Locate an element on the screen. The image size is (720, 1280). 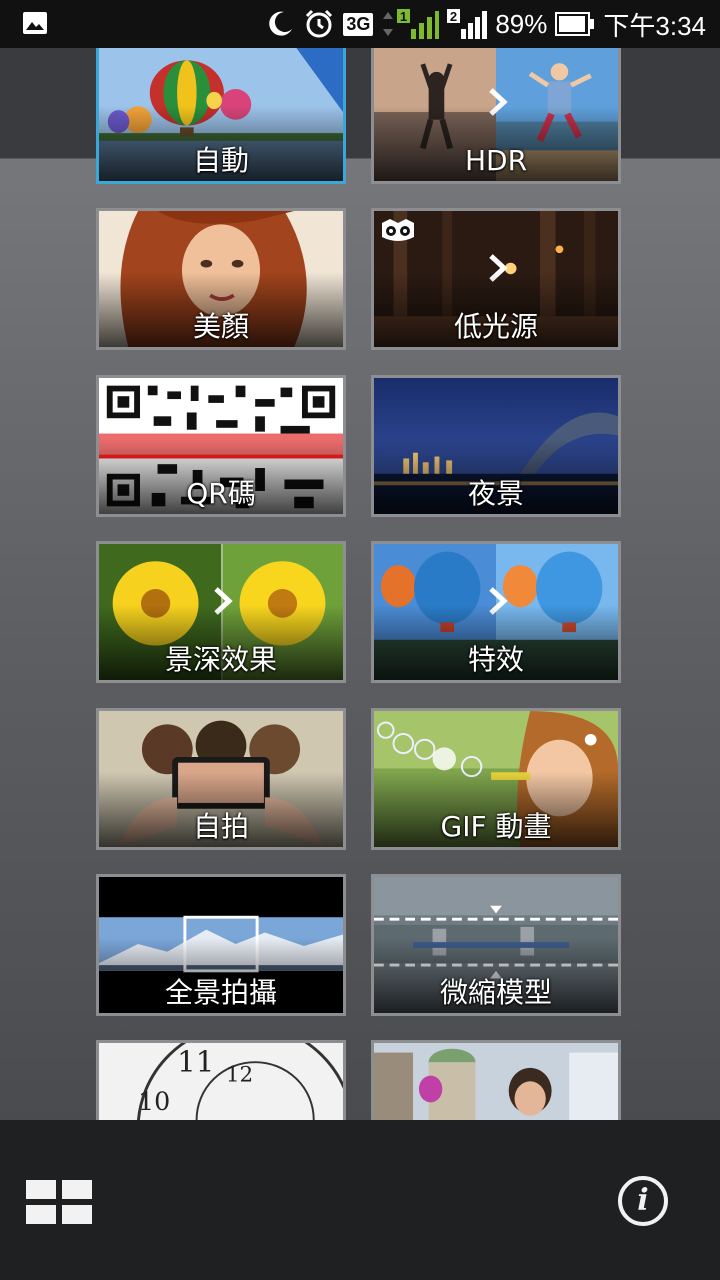
alarm-icon is located at coordinates (319, 23).